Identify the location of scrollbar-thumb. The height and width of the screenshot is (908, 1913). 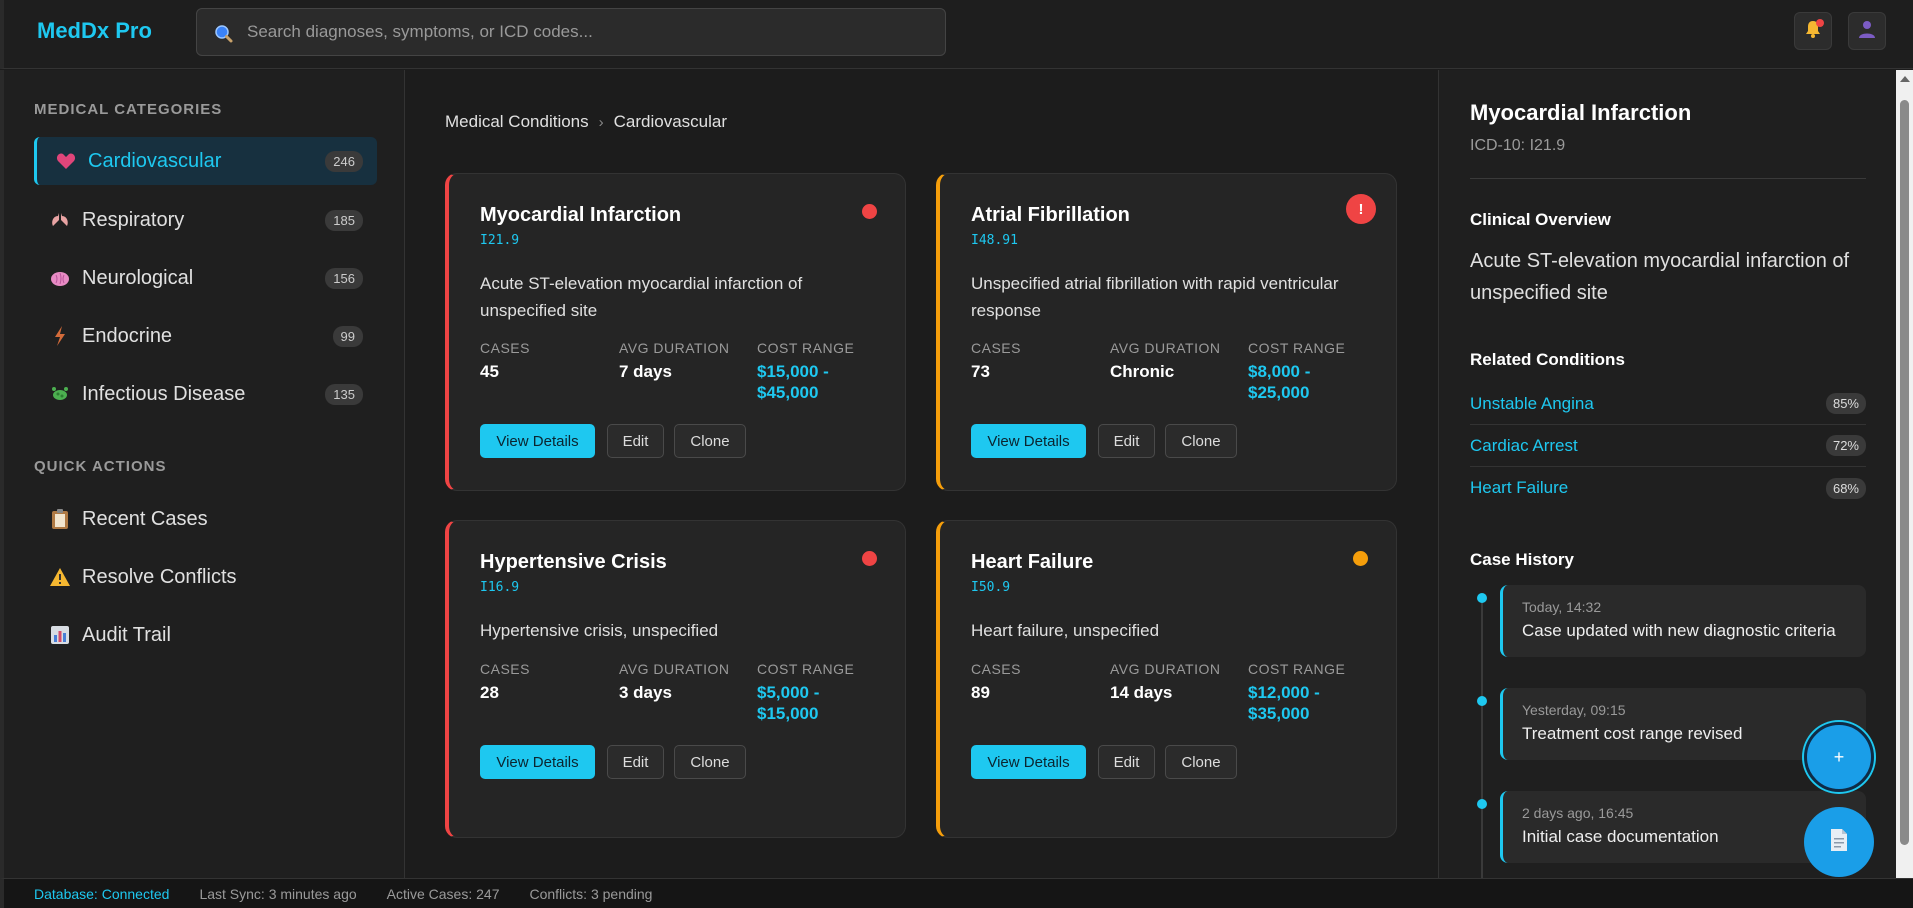
(1904, 472).